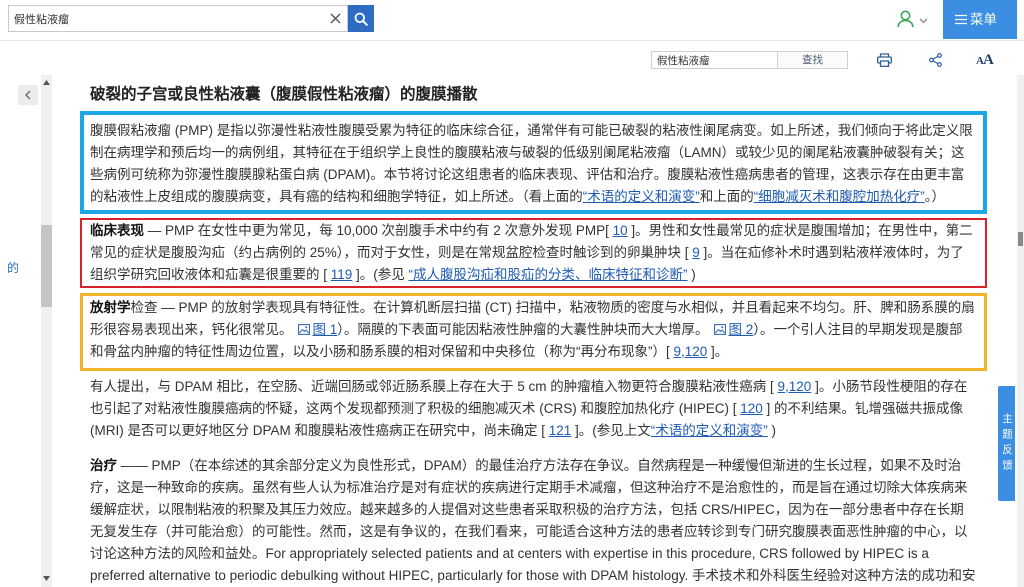 This screenshot has width=1024, height=587. Describe the element at coordinates (46, 82) in the screenshot. I see `scroll-up-icon` at that location.